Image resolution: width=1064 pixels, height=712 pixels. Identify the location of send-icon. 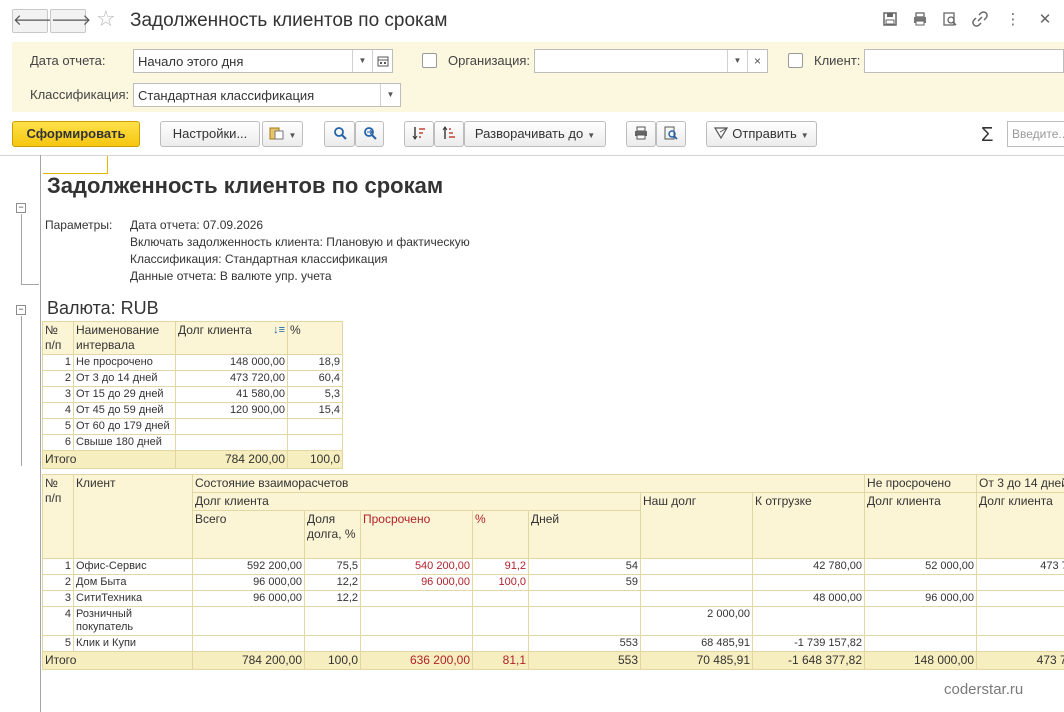
(723, 133).